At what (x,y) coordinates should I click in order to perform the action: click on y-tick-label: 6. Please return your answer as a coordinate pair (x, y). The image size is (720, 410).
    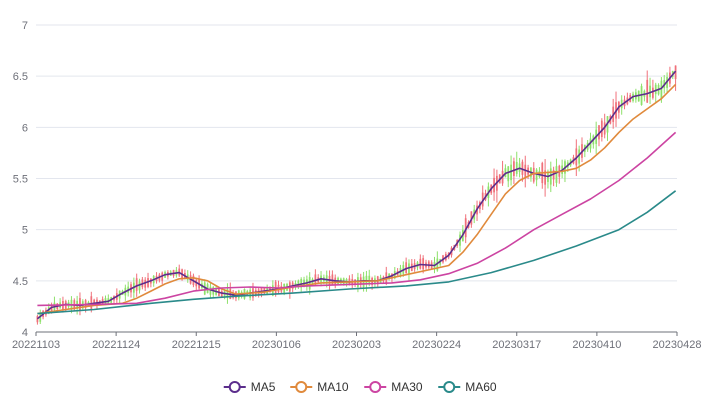
    Looking at the image, I should click on (25, 128).